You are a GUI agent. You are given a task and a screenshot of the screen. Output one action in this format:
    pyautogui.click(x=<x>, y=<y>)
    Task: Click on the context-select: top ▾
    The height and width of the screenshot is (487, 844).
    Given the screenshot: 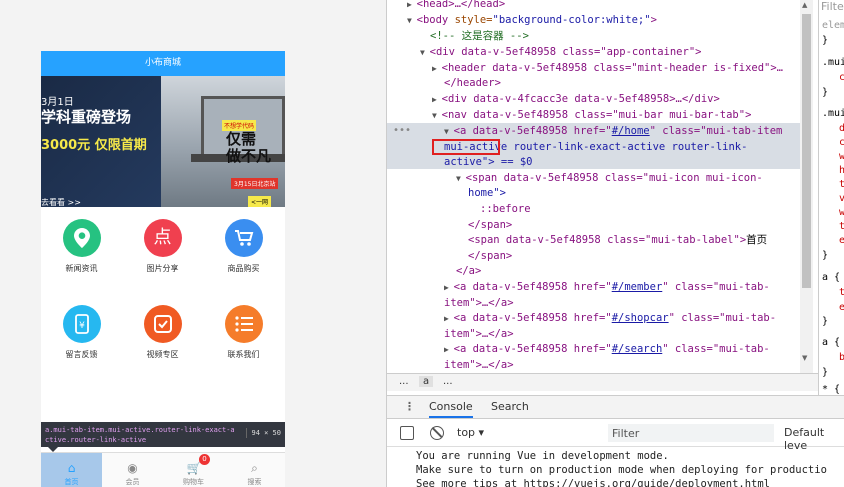 What is the action you would take?
    pyautogui.click(x=470, y=432)
    